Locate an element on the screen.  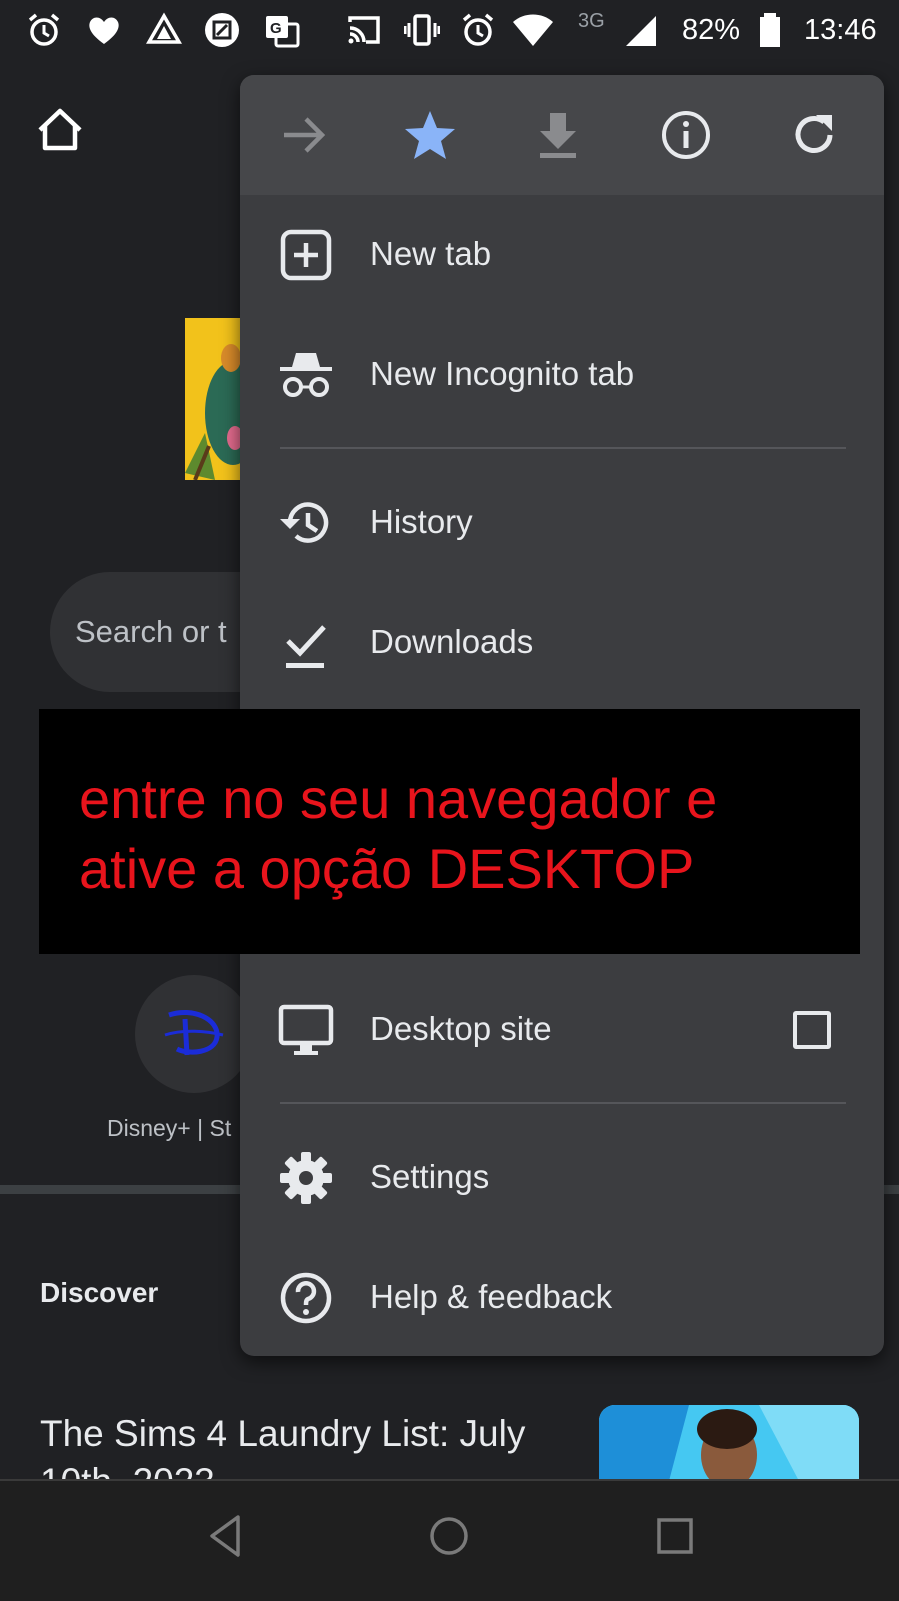
shortcut-tile-disney is located at coordinates (194, 1034).